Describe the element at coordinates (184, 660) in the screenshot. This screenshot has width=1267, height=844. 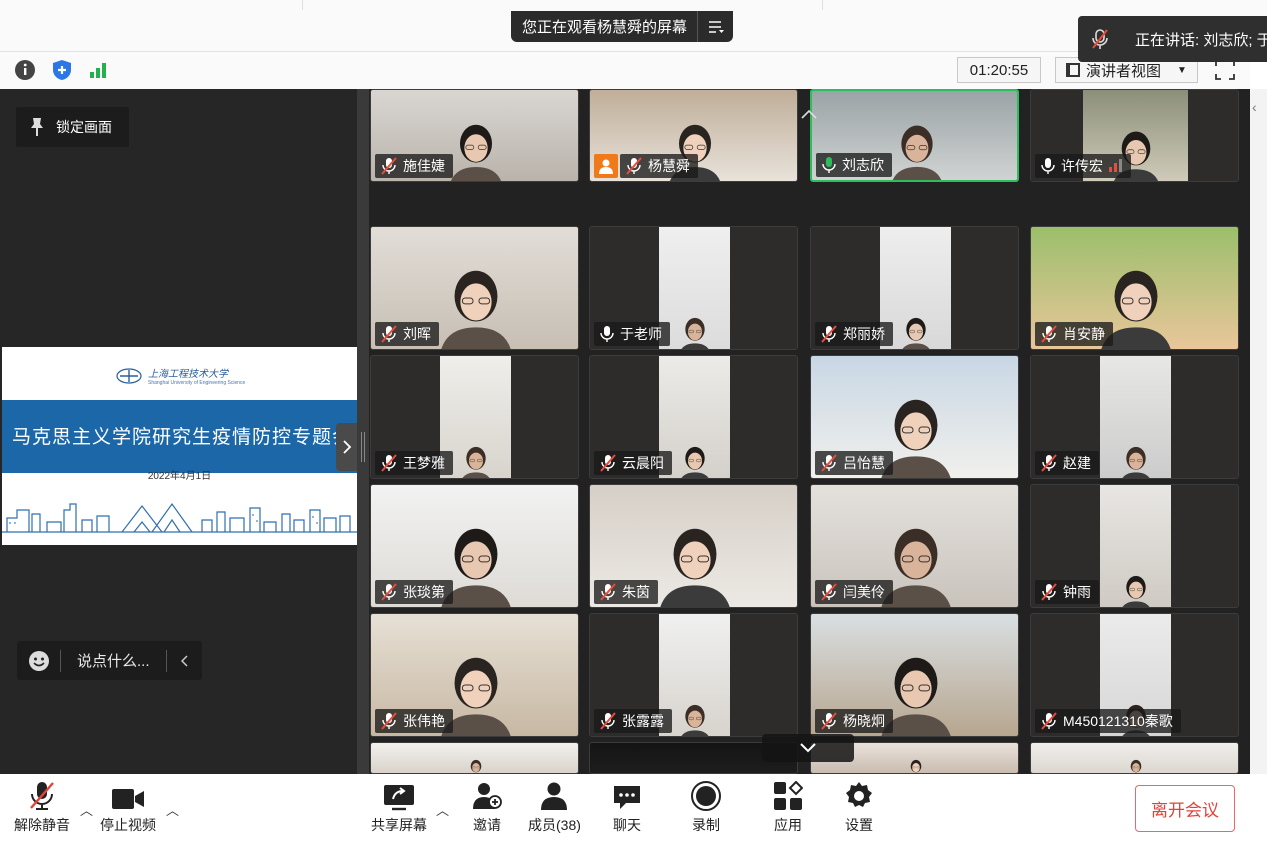
I see `chevron-left-icon` at that location.